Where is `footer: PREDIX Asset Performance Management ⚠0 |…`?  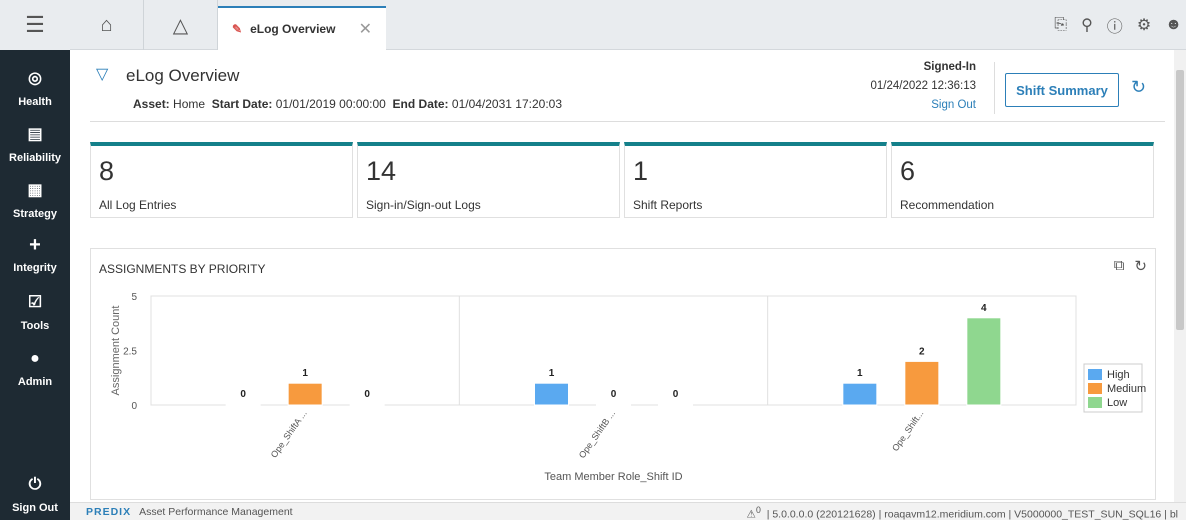
footer: PREDIX Asset Performance Management ⚠0 |… is located at coordinates (628, 511).